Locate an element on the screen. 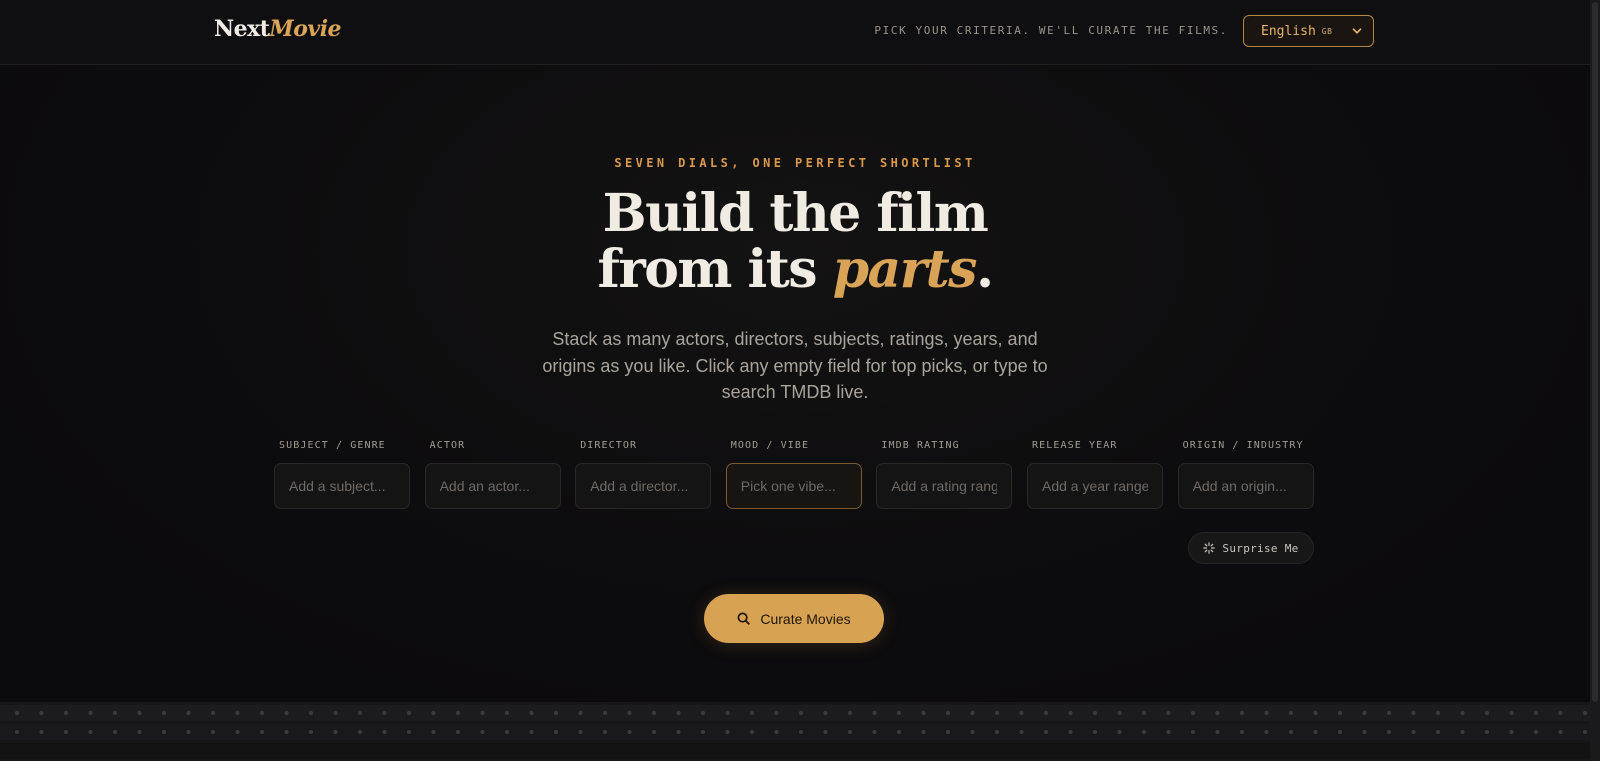 This screenshot has height=761, width=1600. sparkle-icon is located at coordinates (1209, 548).